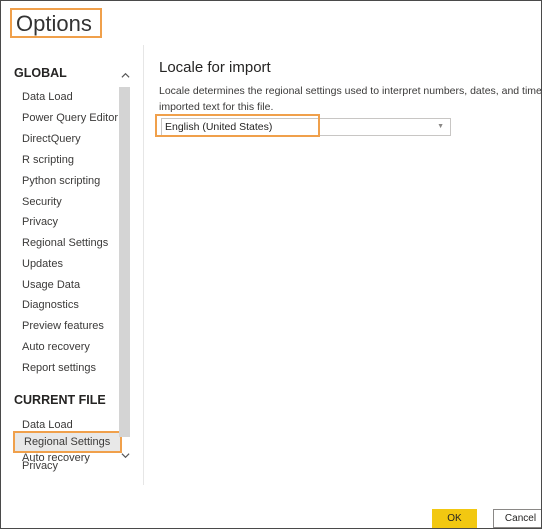 Image resolution: width=542 pixels, height=529 pixels. I want to click on dialog-footer: OK Cancel, so click(271, 513).